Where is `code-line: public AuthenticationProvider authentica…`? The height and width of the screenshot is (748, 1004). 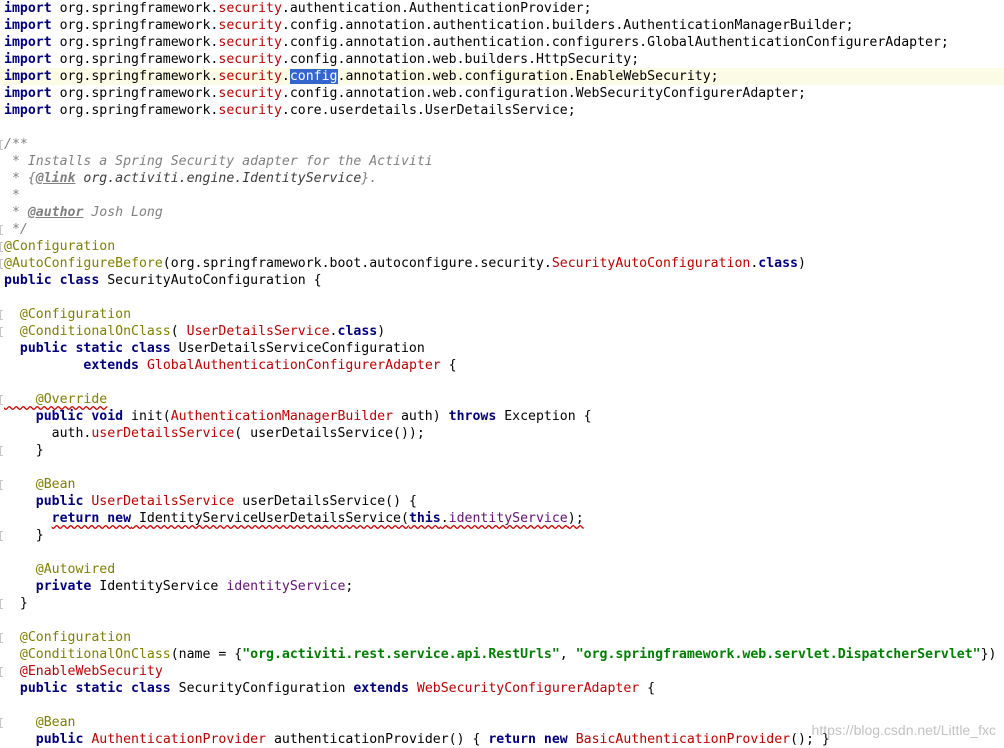 code-line: public AuthenticationProvider authentica… is located at coordinates (417, 739).